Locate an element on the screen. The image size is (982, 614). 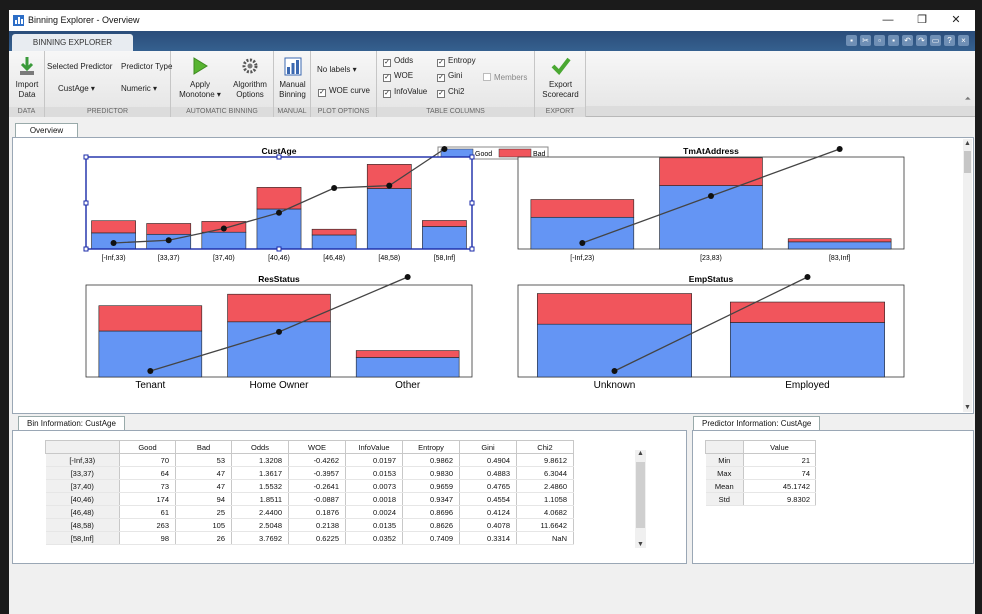
close-window-button: ✕ is located at coordinates (956, 20).